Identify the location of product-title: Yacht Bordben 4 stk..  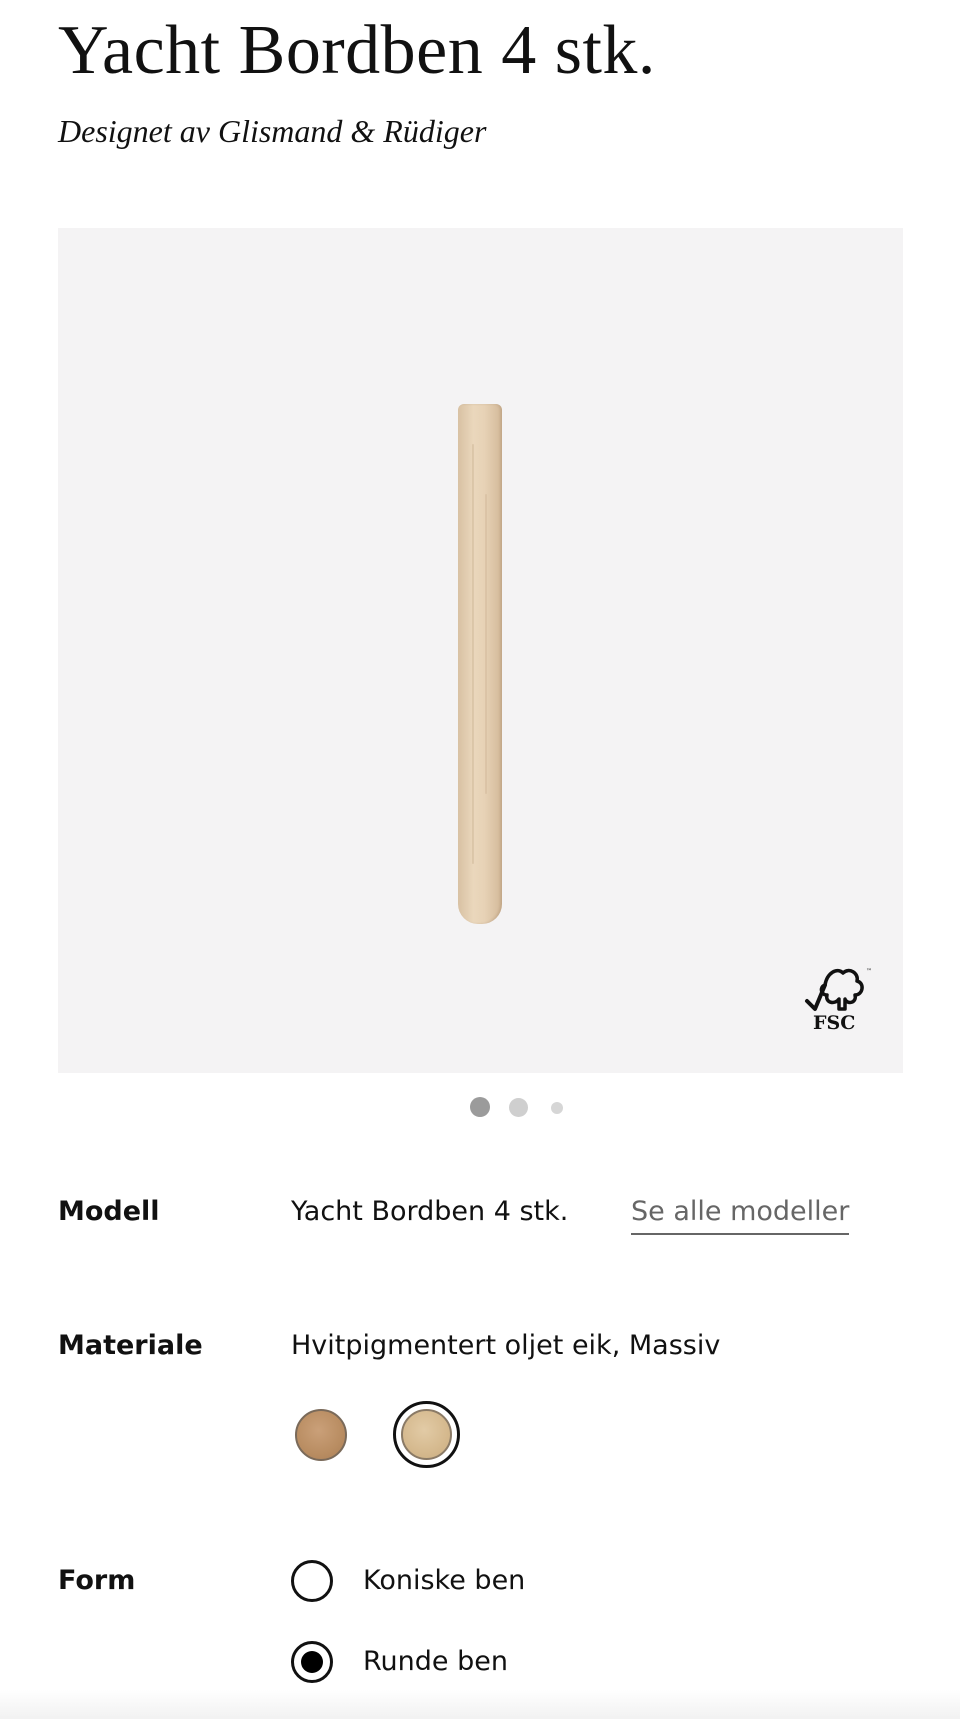
(357, 50).